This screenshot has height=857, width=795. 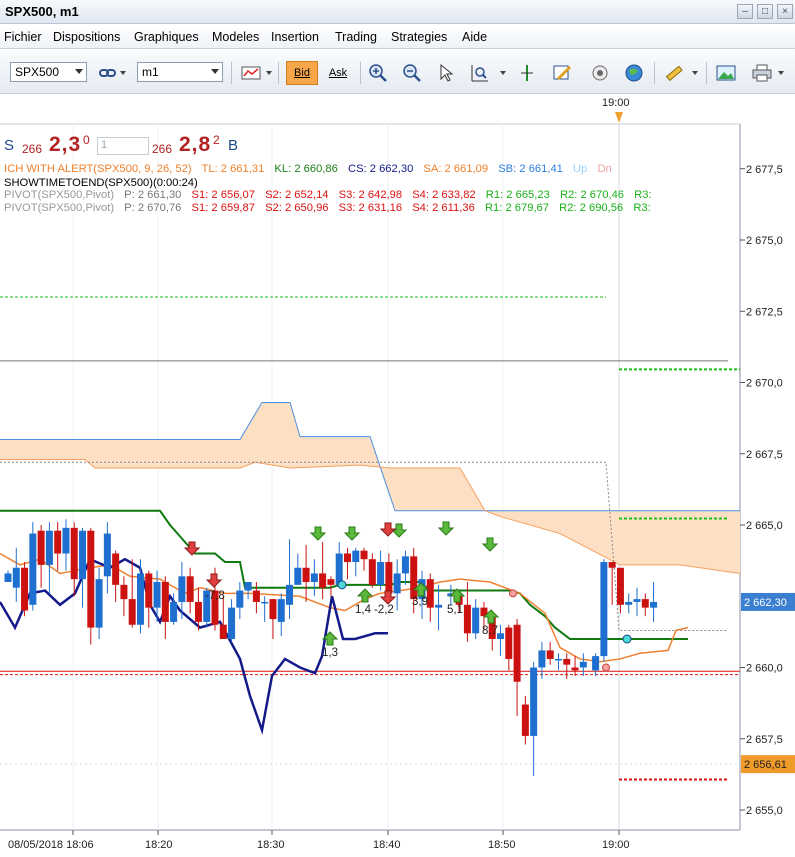 I want to click on toolbar: SPX500 m1 Bid Ask, so click(x=397, y=72).